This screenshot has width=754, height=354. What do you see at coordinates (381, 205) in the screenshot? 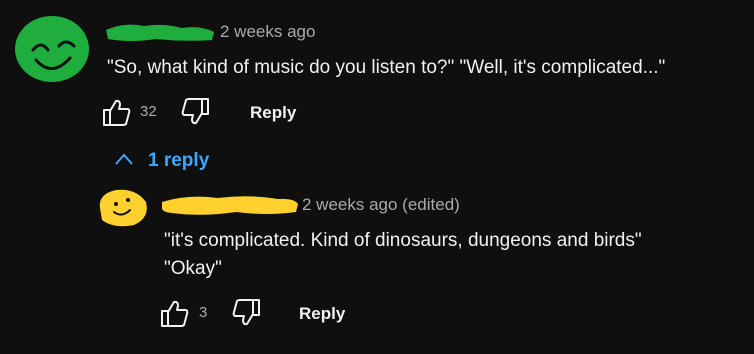
I see `reply-timestamp: 2 weeks ago (edited)` at bounding box center [381, 205].